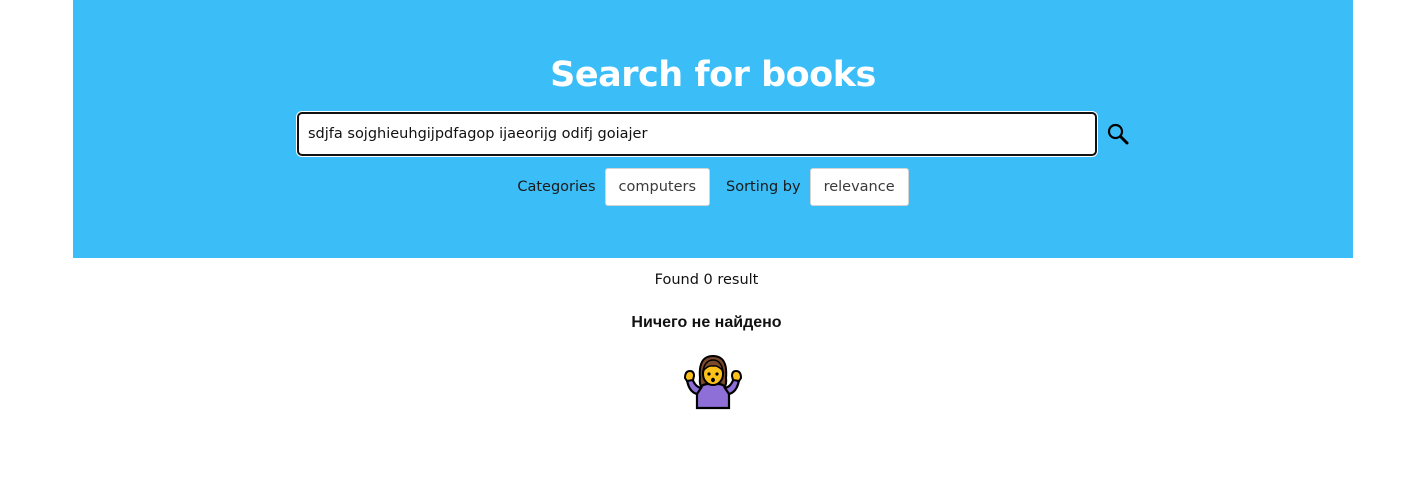 The height and width of the screenshot is (496, 1413). What do you see at coordinates (706, 280) in the screenshot?
I see `results-count: Found 0 result` at bounding box center [706, 280].